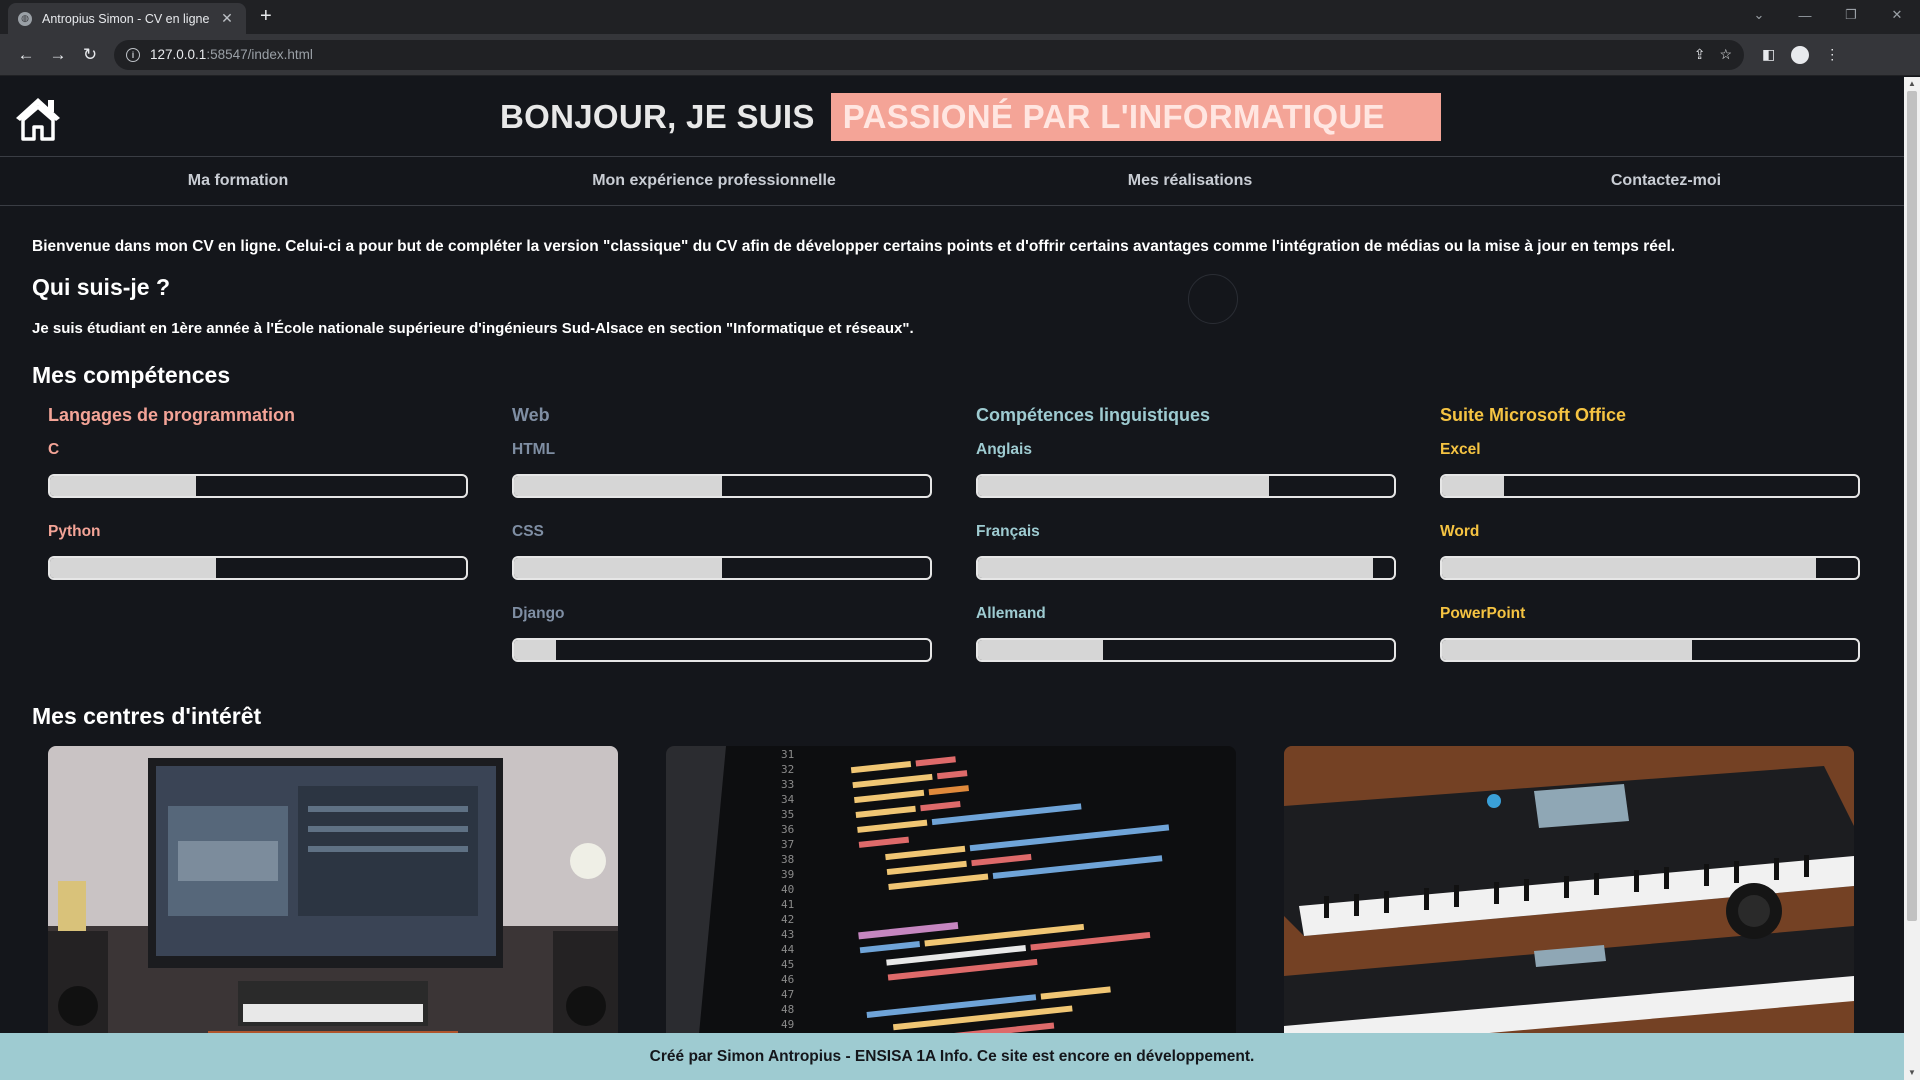  I want to click on url-path: :58547/index.html, so click(259, 54).